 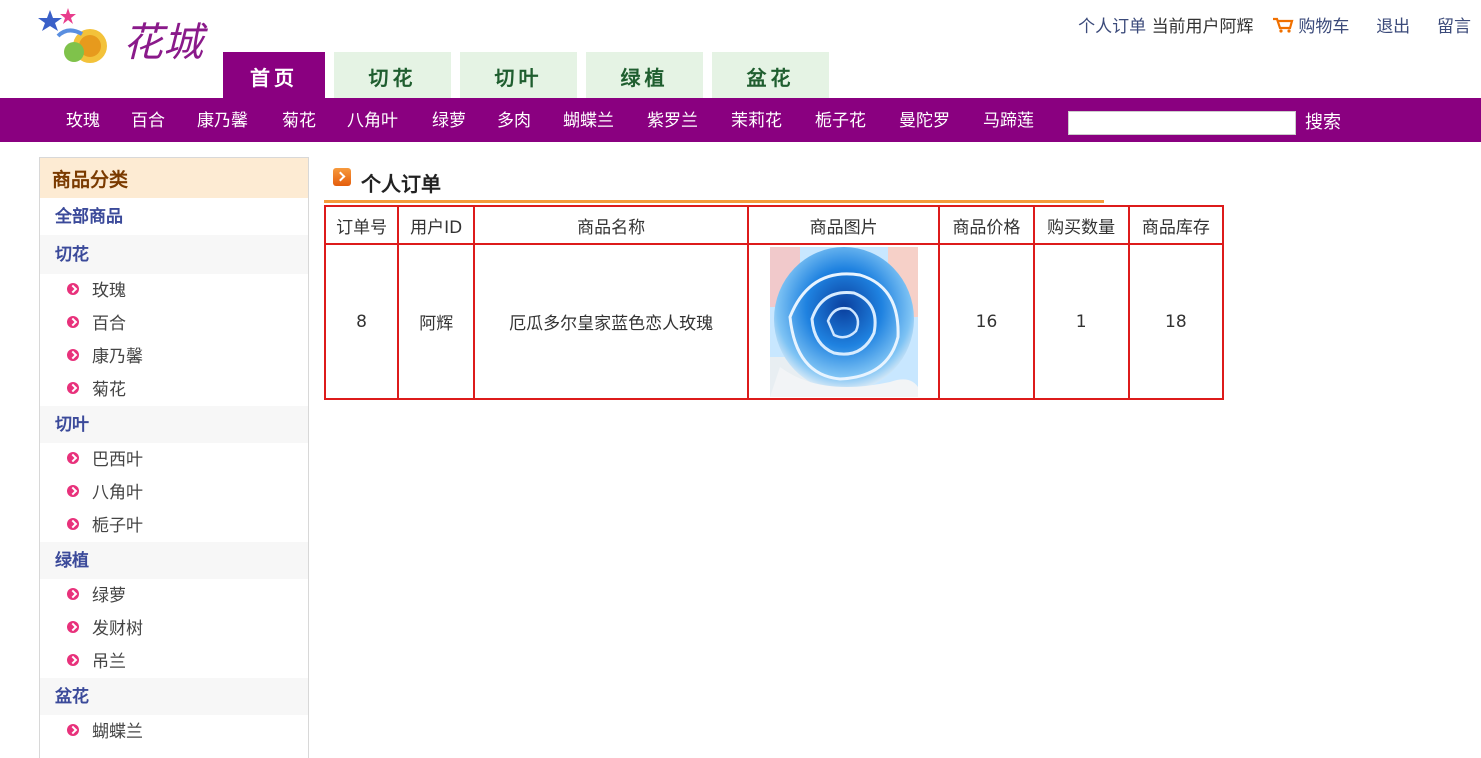 I want to click on cart-link: 购物车, so click(x=1323, y=27).